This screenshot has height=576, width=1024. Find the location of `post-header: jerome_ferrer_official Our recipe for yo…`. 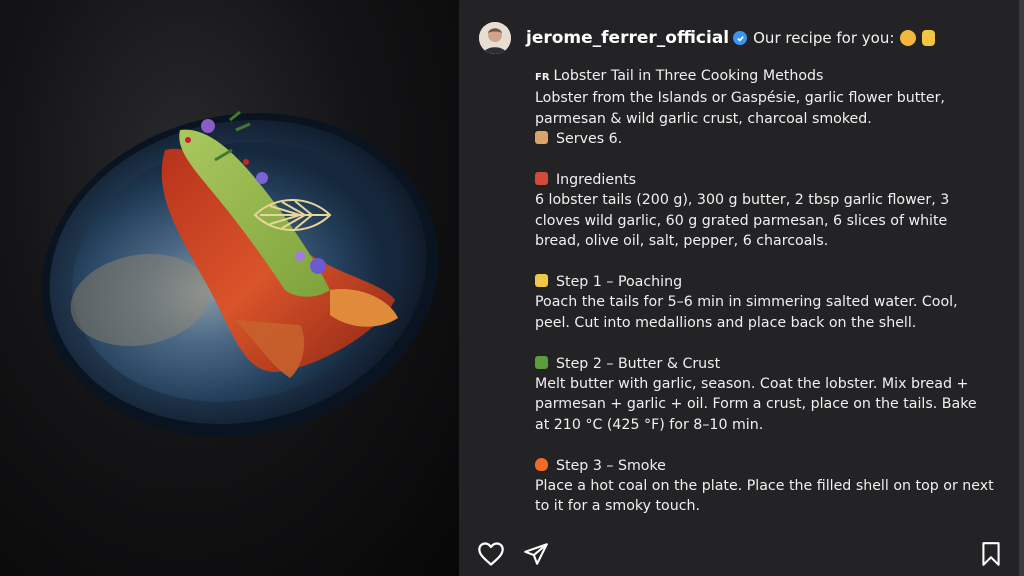

post-header: jerome_ferrer_official Our recipe for yo… is located at coordinates (744, 38).